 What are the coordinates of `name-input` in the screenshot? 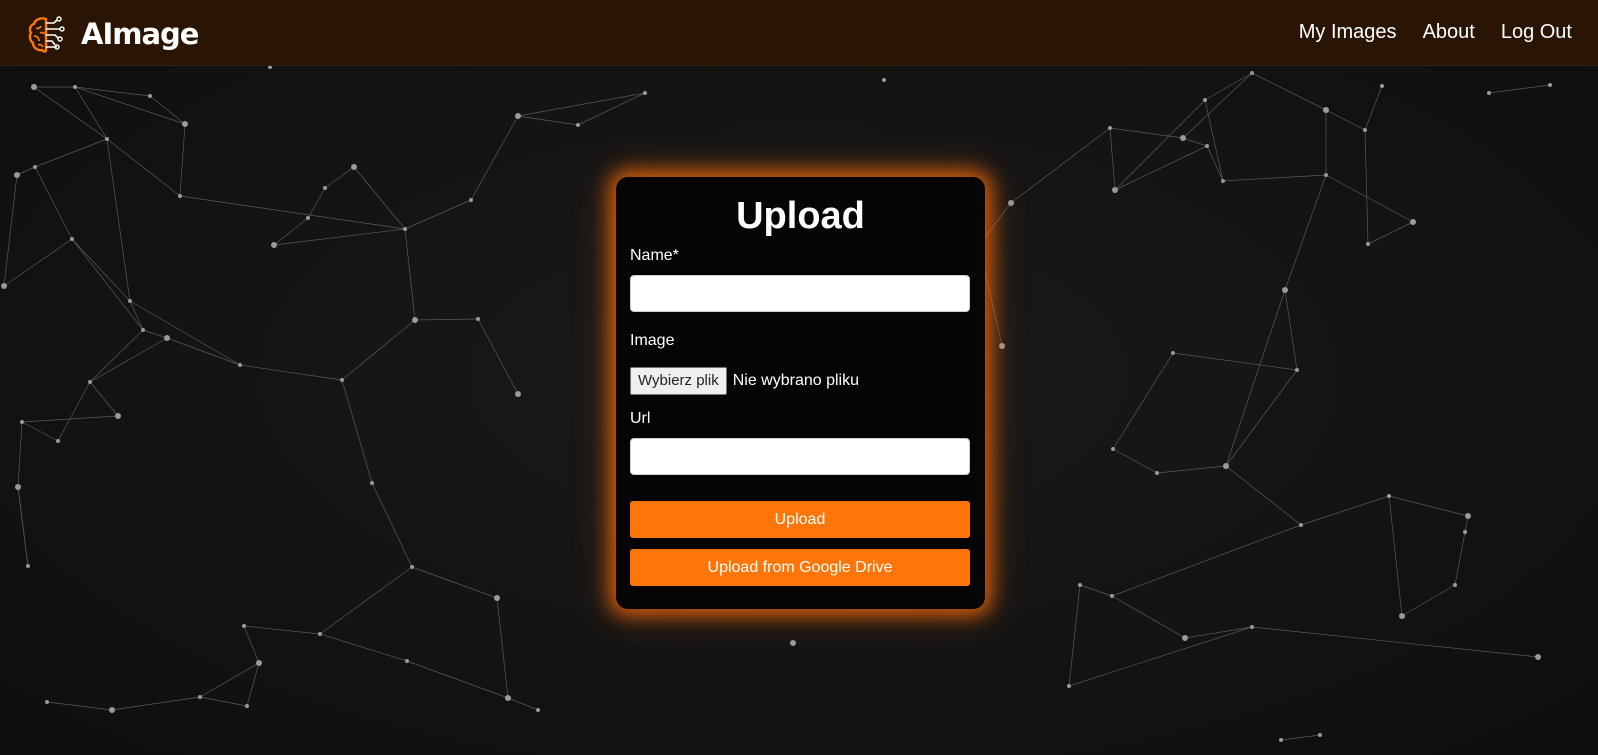 It's located at (800, 293).